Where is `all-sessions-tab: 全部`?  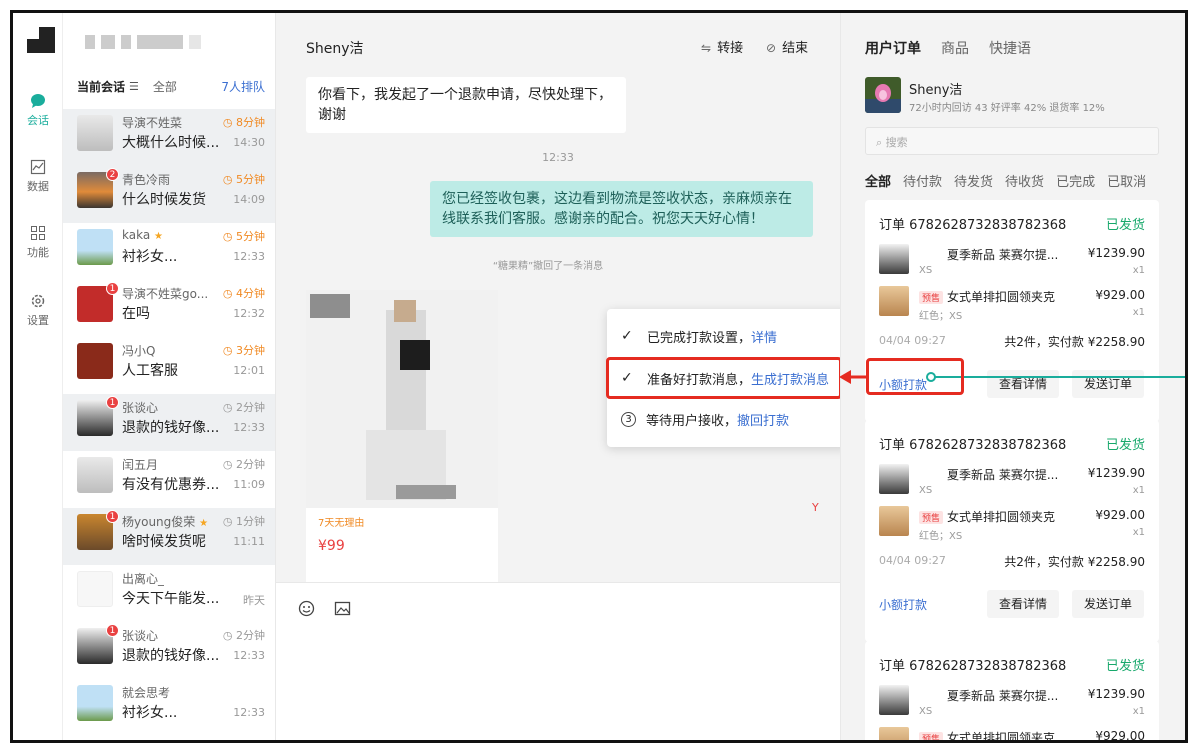
all-sessions-tab: 全部 is located at coordinates (165, 86).